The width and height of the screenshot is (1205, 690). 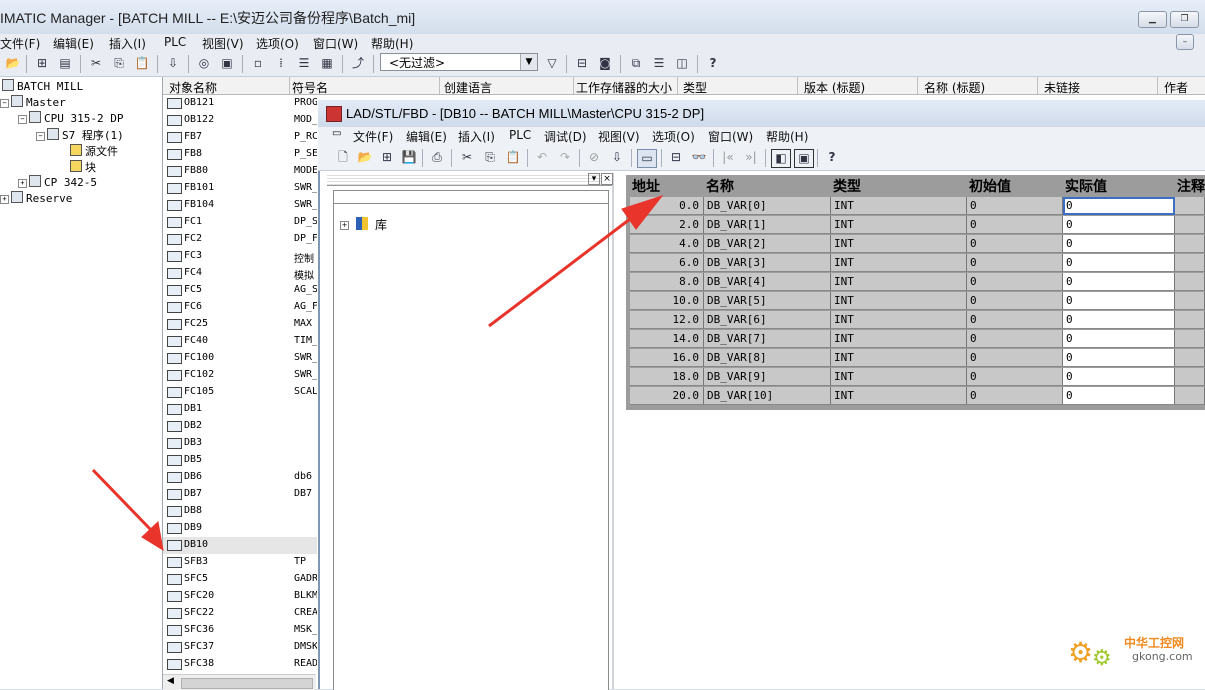 I want to click on gkong-watermark: ⚙ ⚙ 中华工控网 gkong.com, so click(x=1136, y=651).